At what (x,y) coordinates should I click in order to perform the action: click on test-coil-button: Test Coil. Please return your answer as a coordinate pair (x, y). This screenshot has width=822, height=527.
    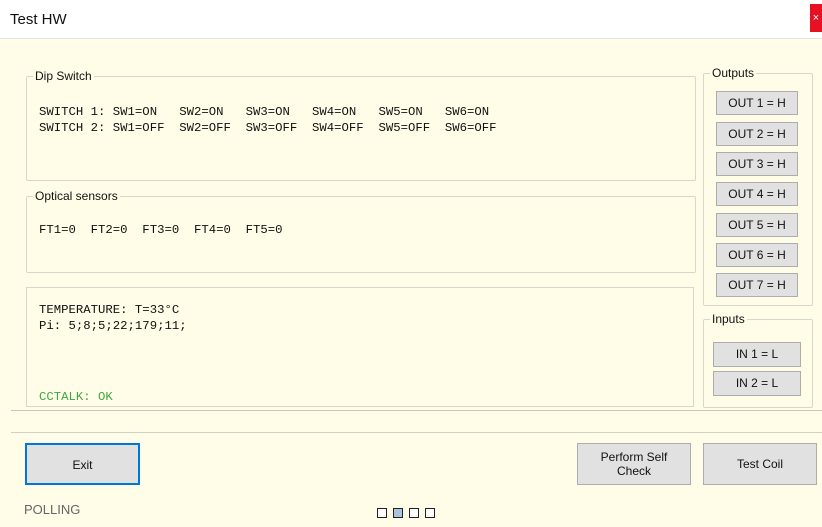
    Looking at the image, I should click on (760, 464).